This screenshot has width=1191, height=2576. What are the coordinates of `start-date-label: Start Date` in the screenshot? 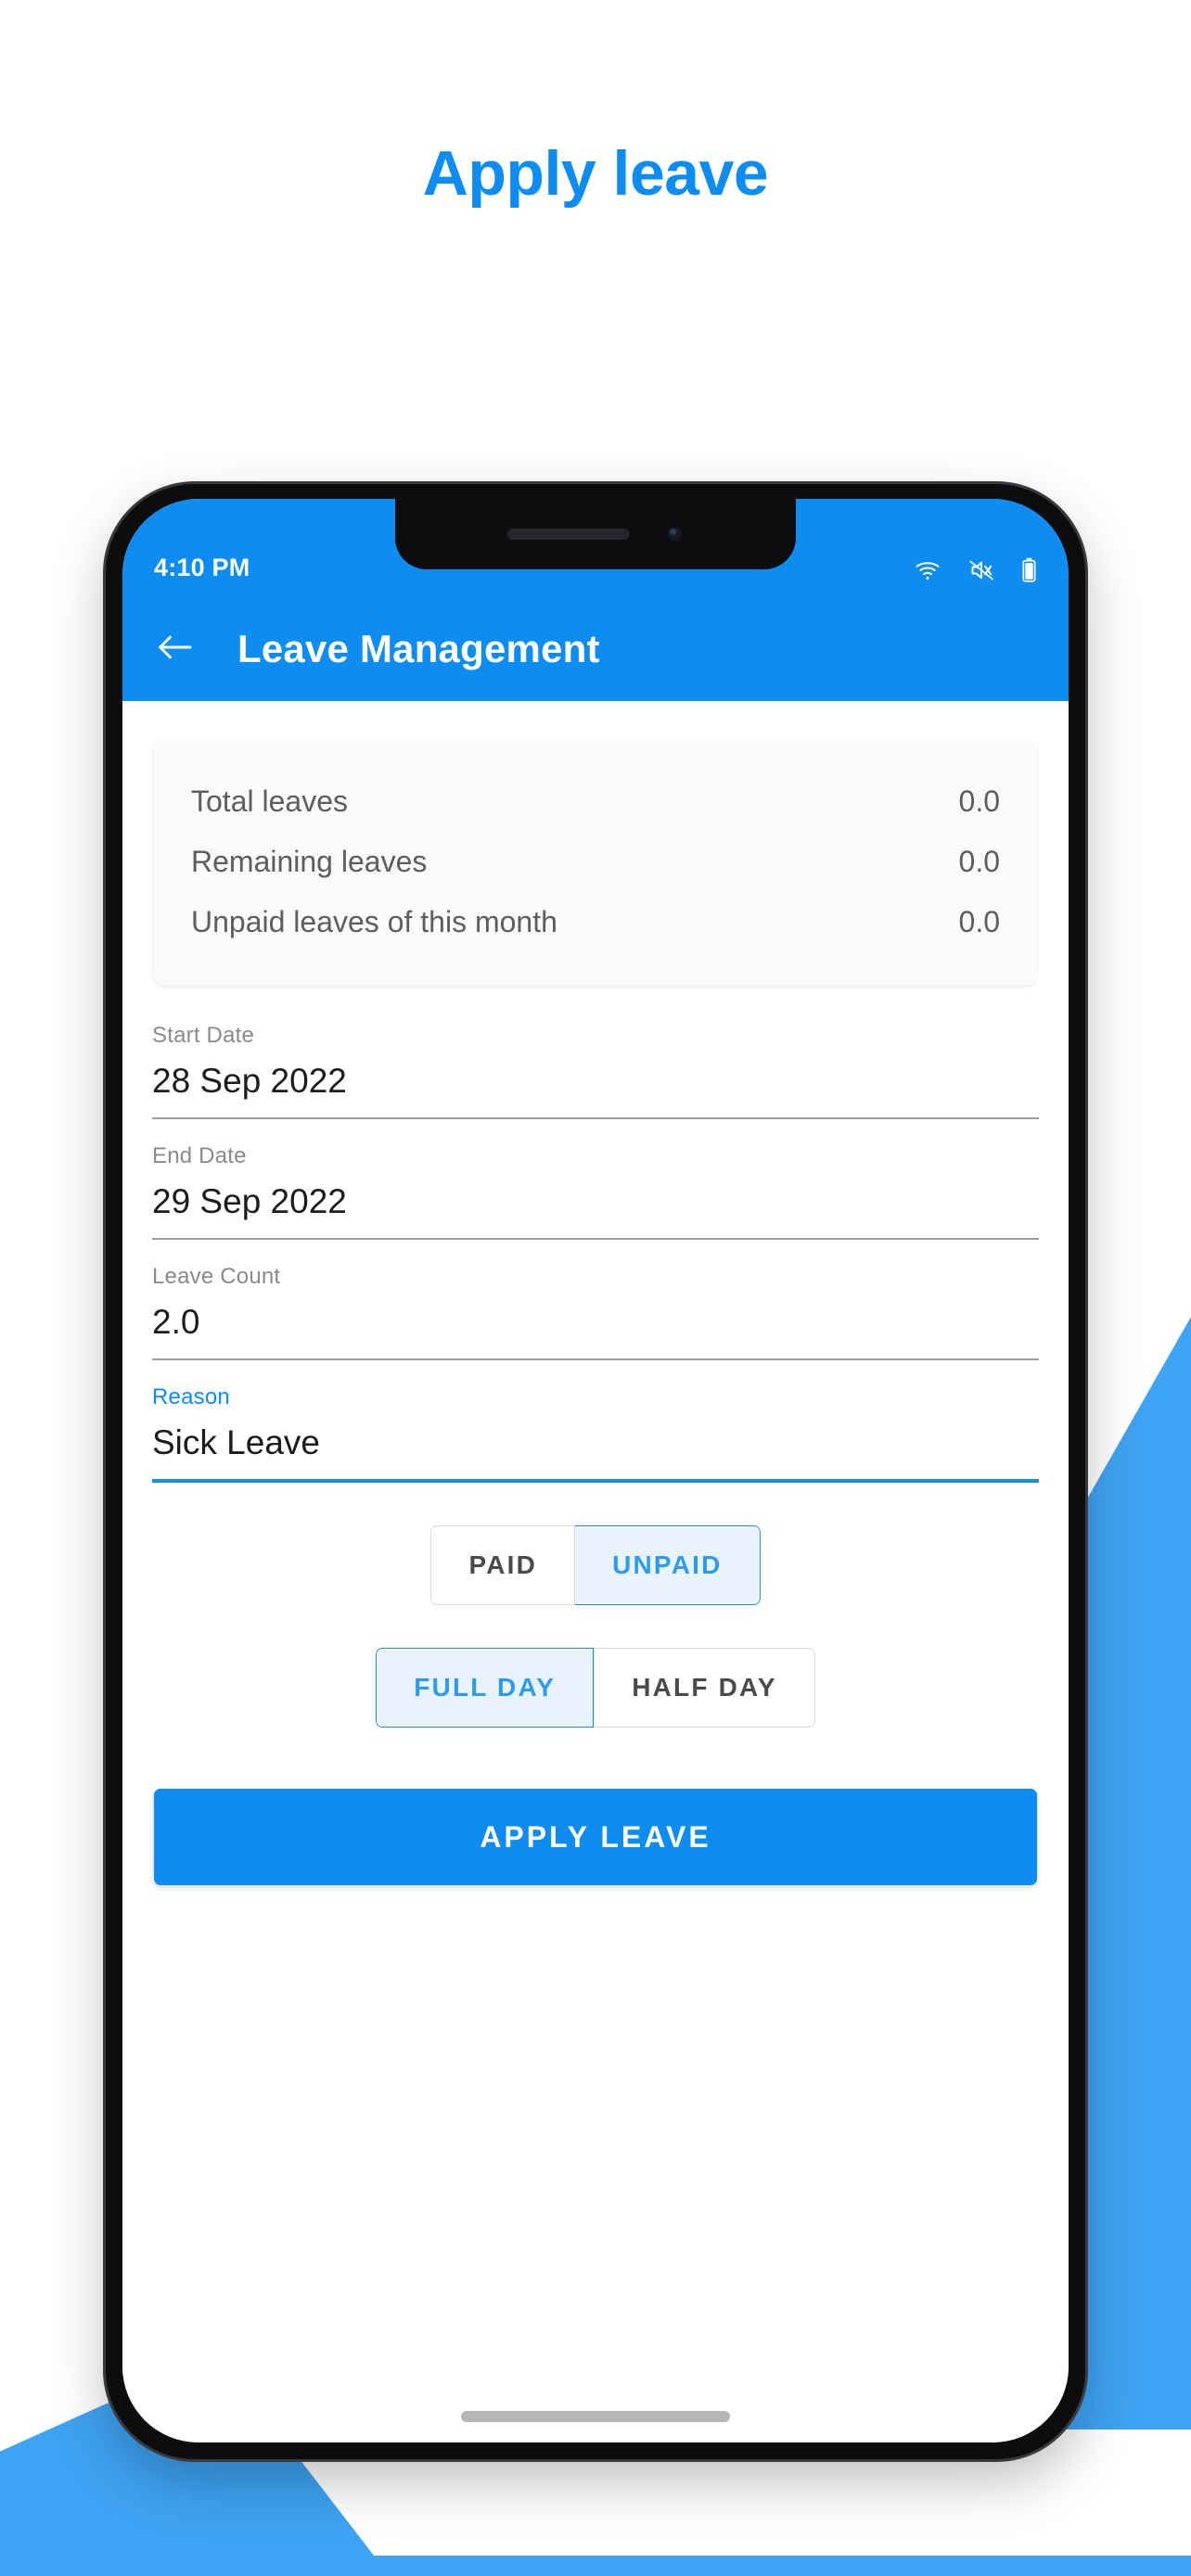 It's located at (203, 1035).